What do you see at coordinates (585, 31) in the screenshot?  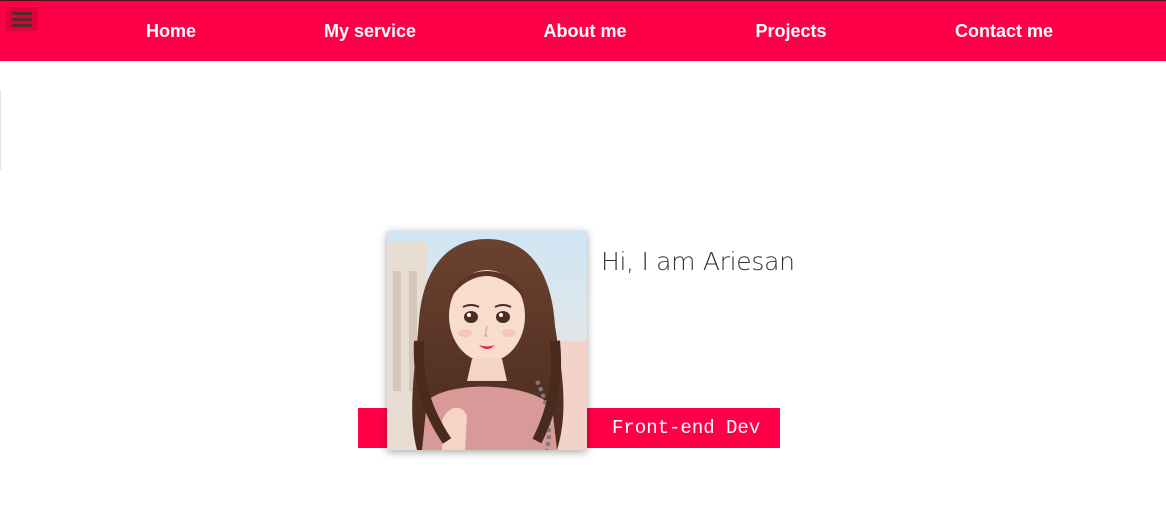 I see `nav-link-about-me: About me` at bounding box center [585, 31].